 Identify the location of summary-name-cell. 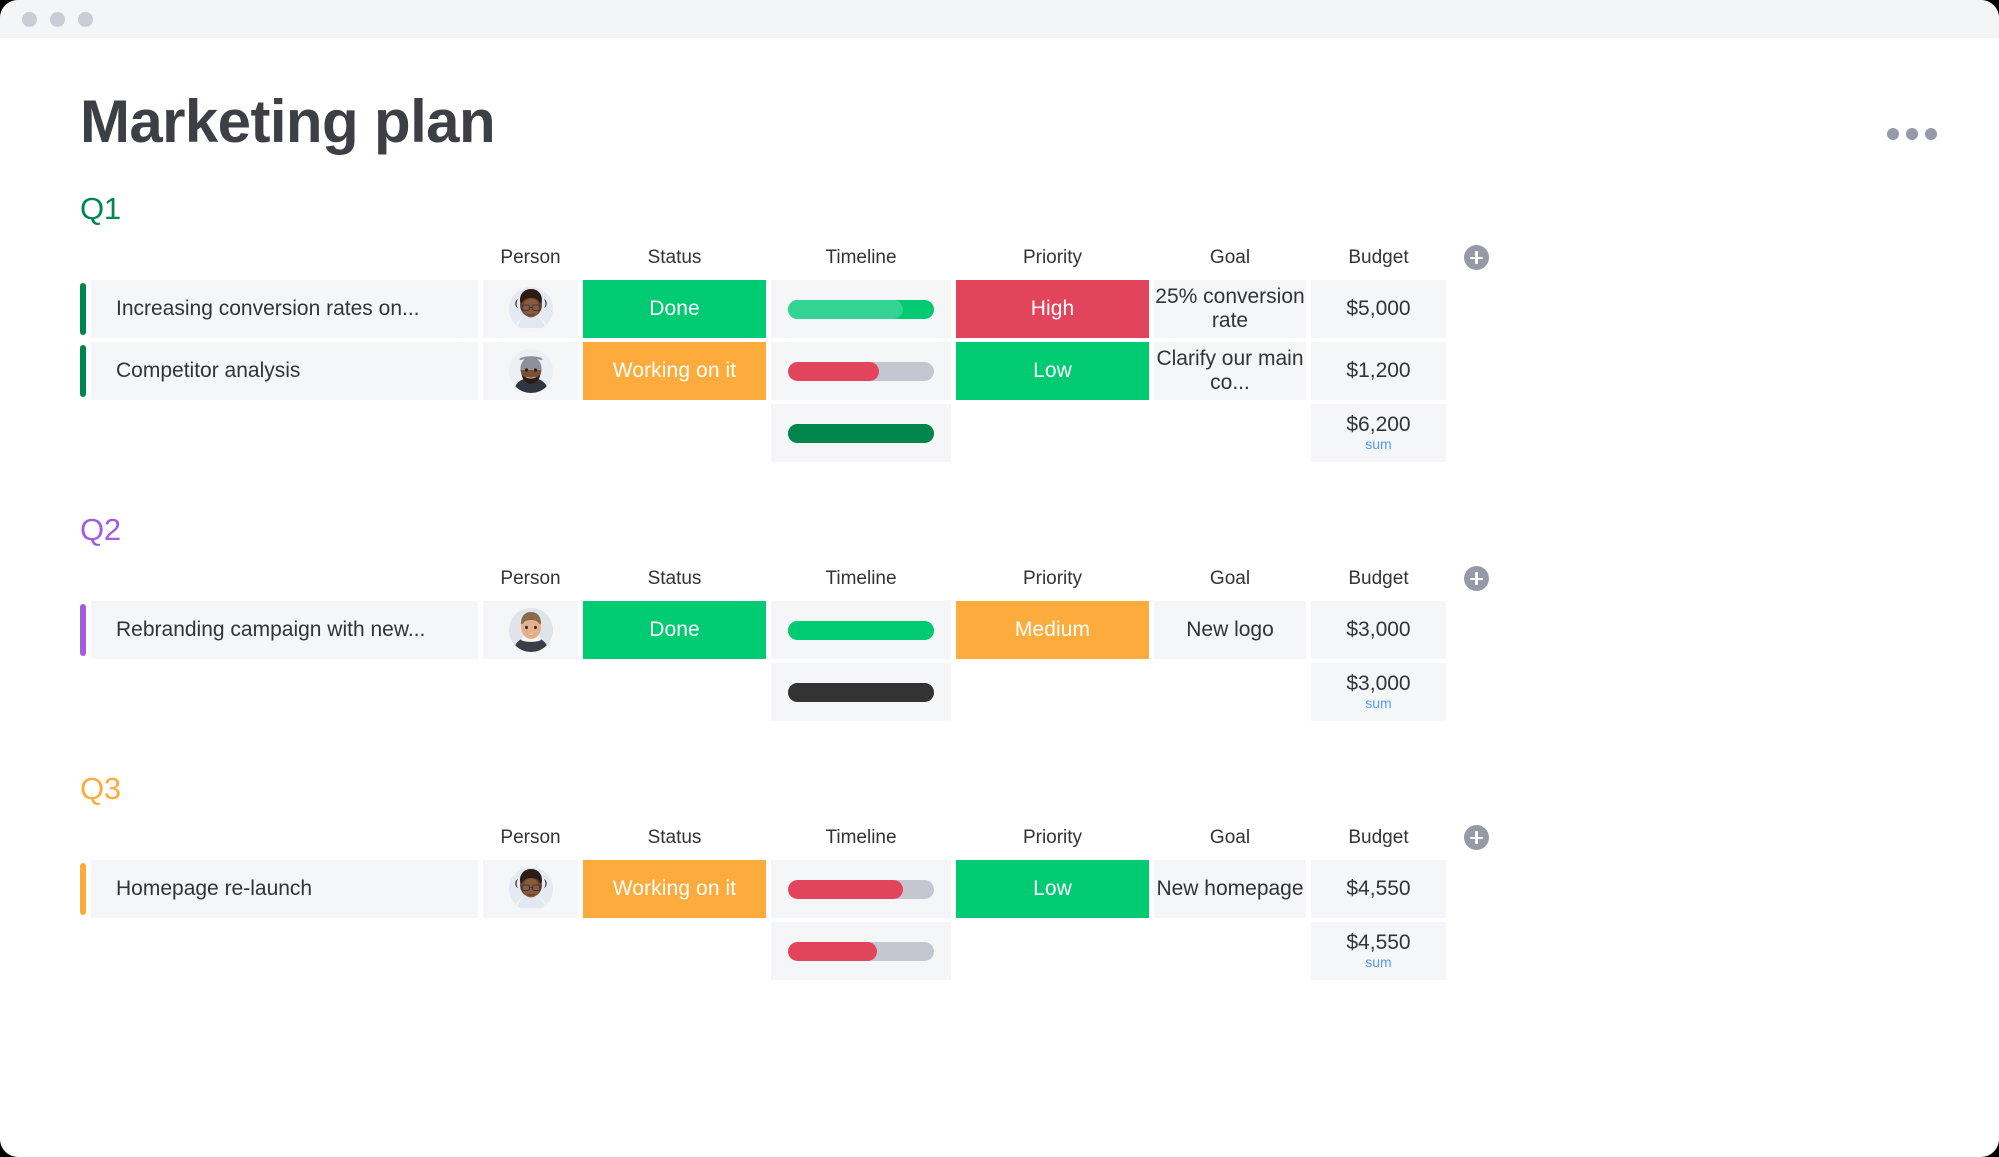
(284, 951).